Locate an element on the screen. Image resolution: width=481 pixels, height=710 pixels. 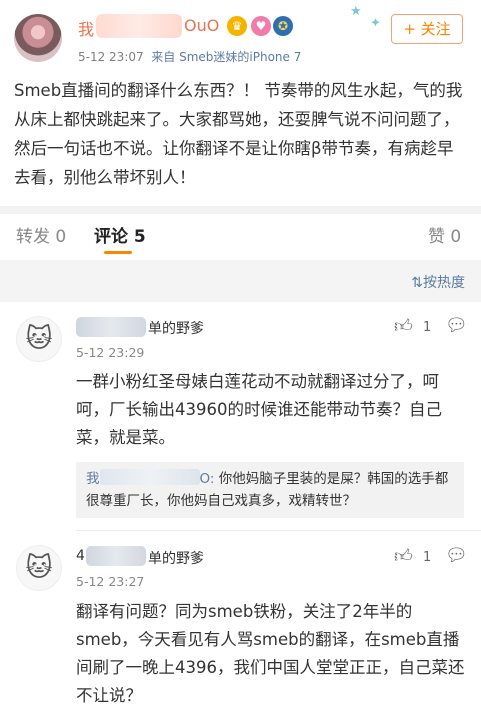
reply-author-blur is located at coordinates (149, 477).